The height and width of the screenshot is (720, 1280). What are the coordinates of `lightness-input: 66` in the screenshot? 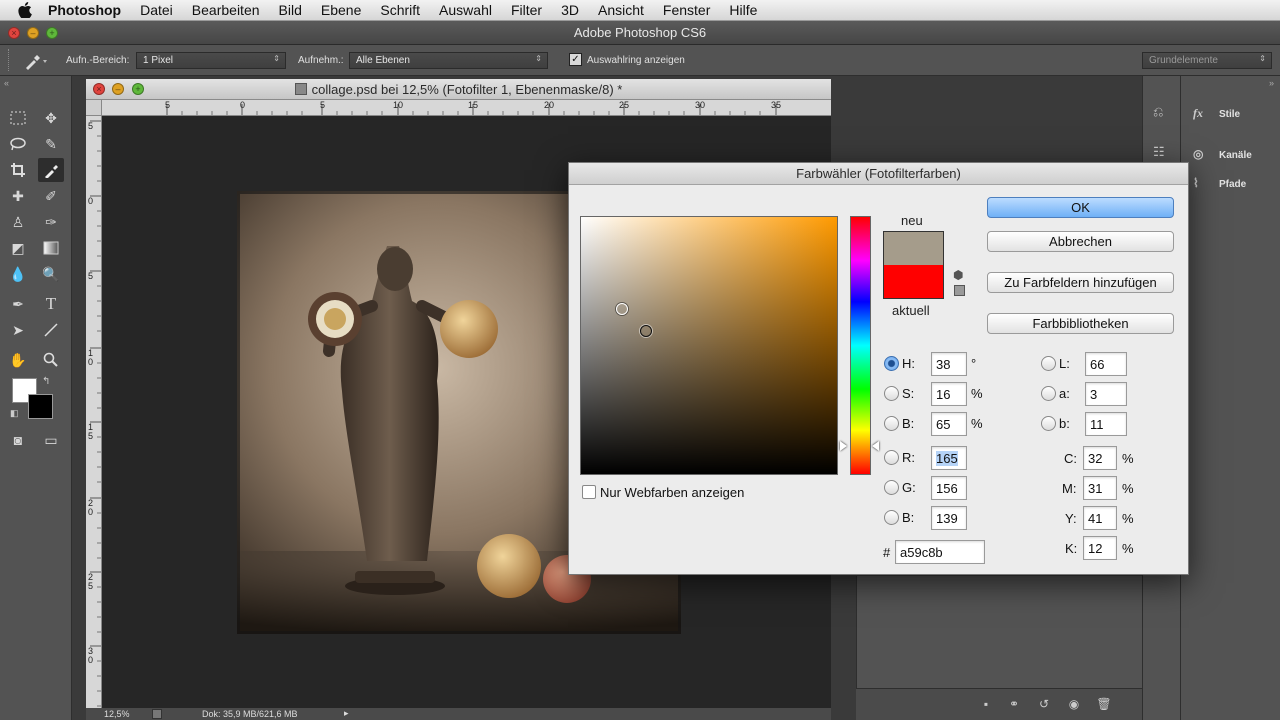 It's located at (1106, 364).